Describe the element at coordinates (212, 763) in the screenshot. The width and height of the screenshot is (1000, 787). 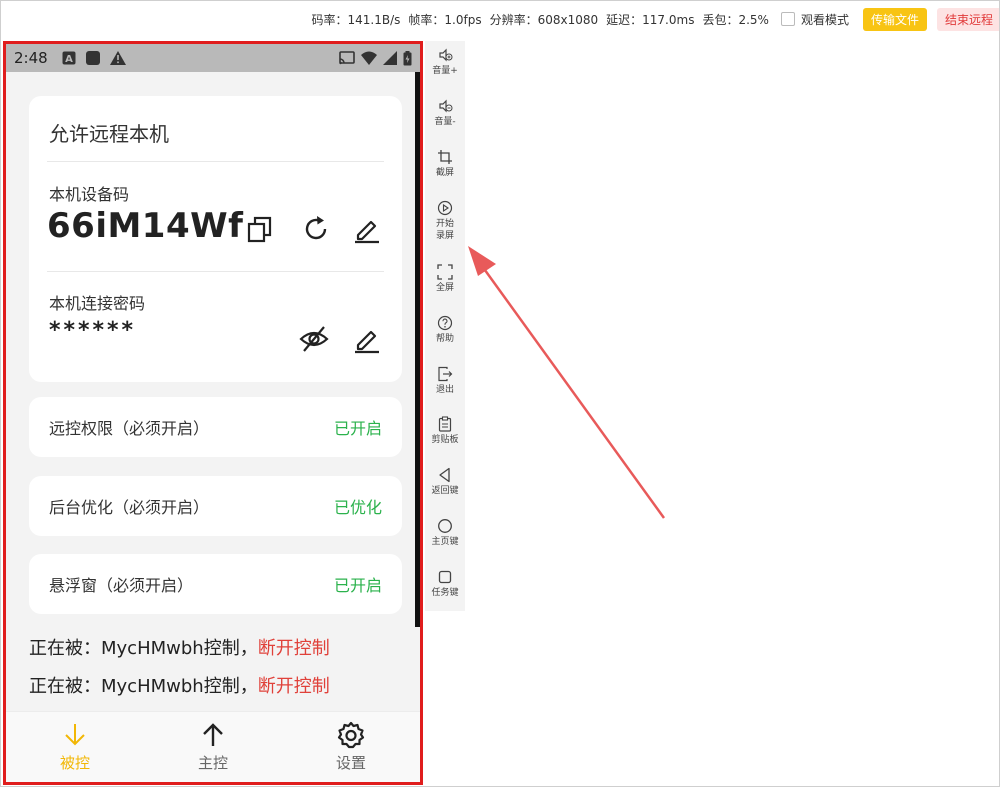
I see `nav-label: 主控` at that location.